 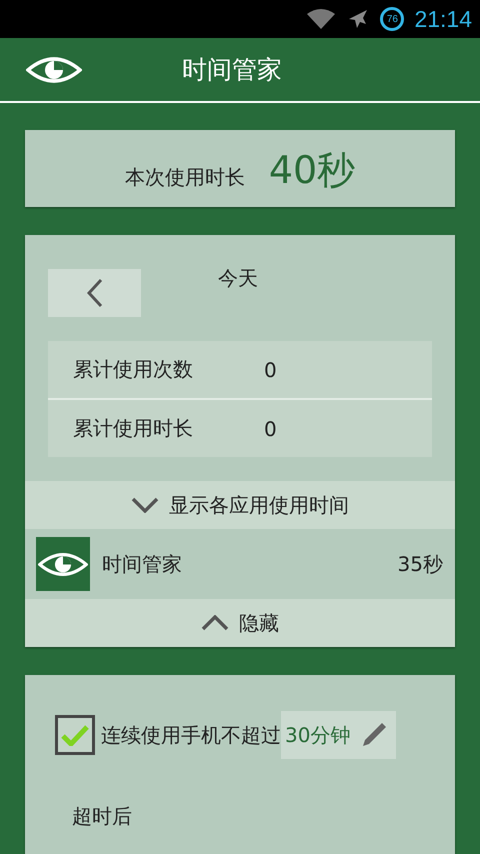 I want to click on chevron-up-icon, so click(x=215, y=623).